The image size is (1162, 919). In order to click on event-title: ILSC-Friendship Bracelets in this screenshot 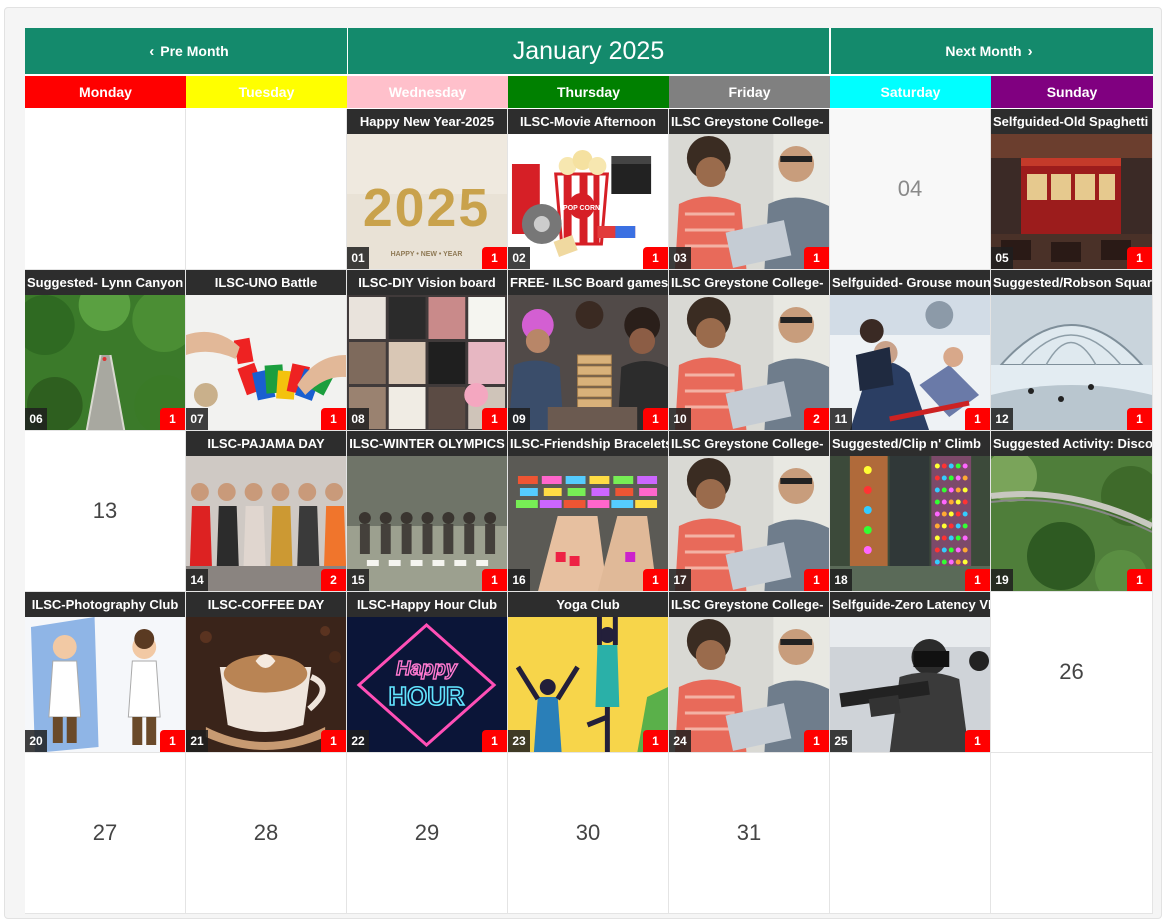, I will do `click(588, 443)`.